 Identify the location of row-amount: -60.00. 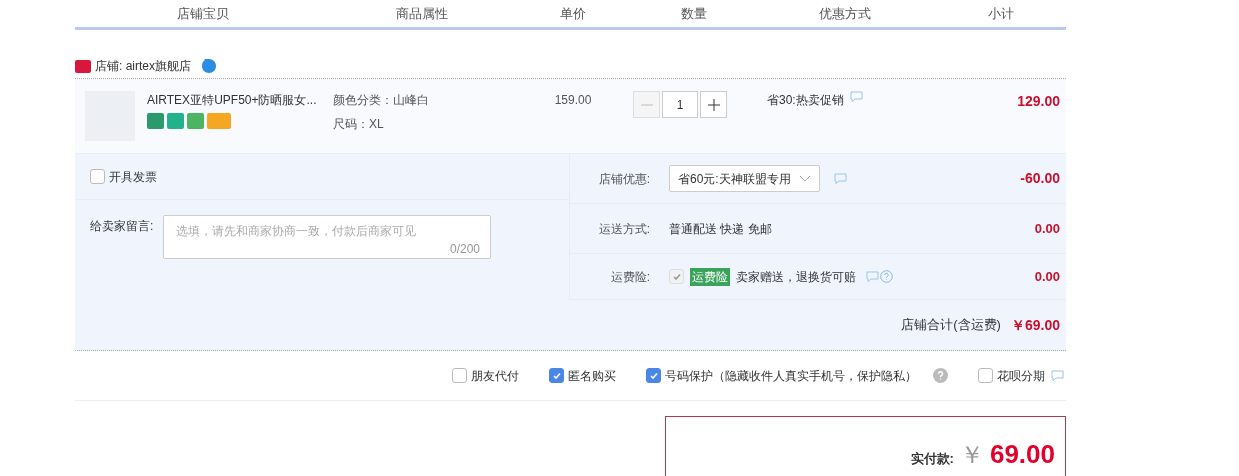
(1040, 178).